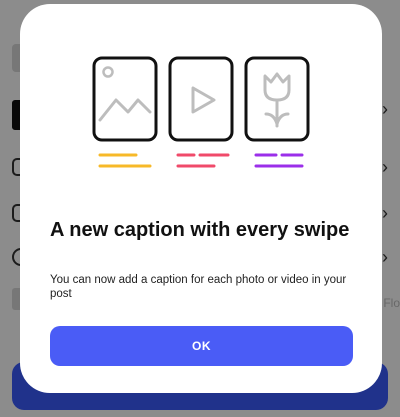  I want to click on video-card, so click(201, 99).